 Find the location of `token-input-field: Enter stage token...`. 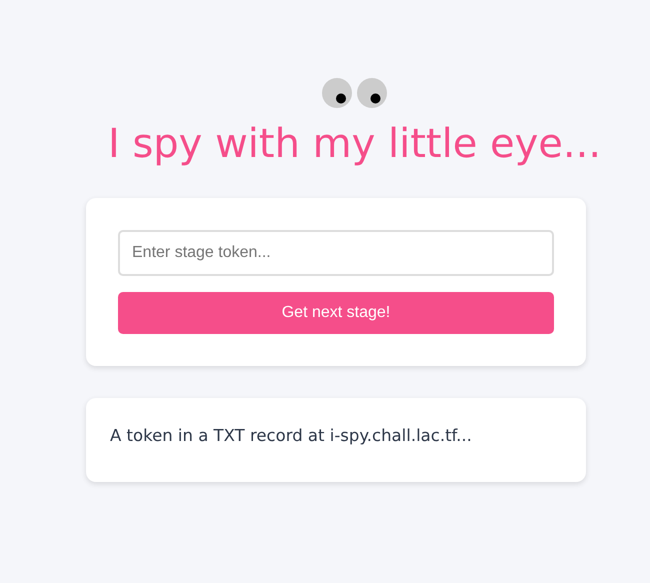

token-input-field: Enter stage token... is located at coordinates (336, 253).